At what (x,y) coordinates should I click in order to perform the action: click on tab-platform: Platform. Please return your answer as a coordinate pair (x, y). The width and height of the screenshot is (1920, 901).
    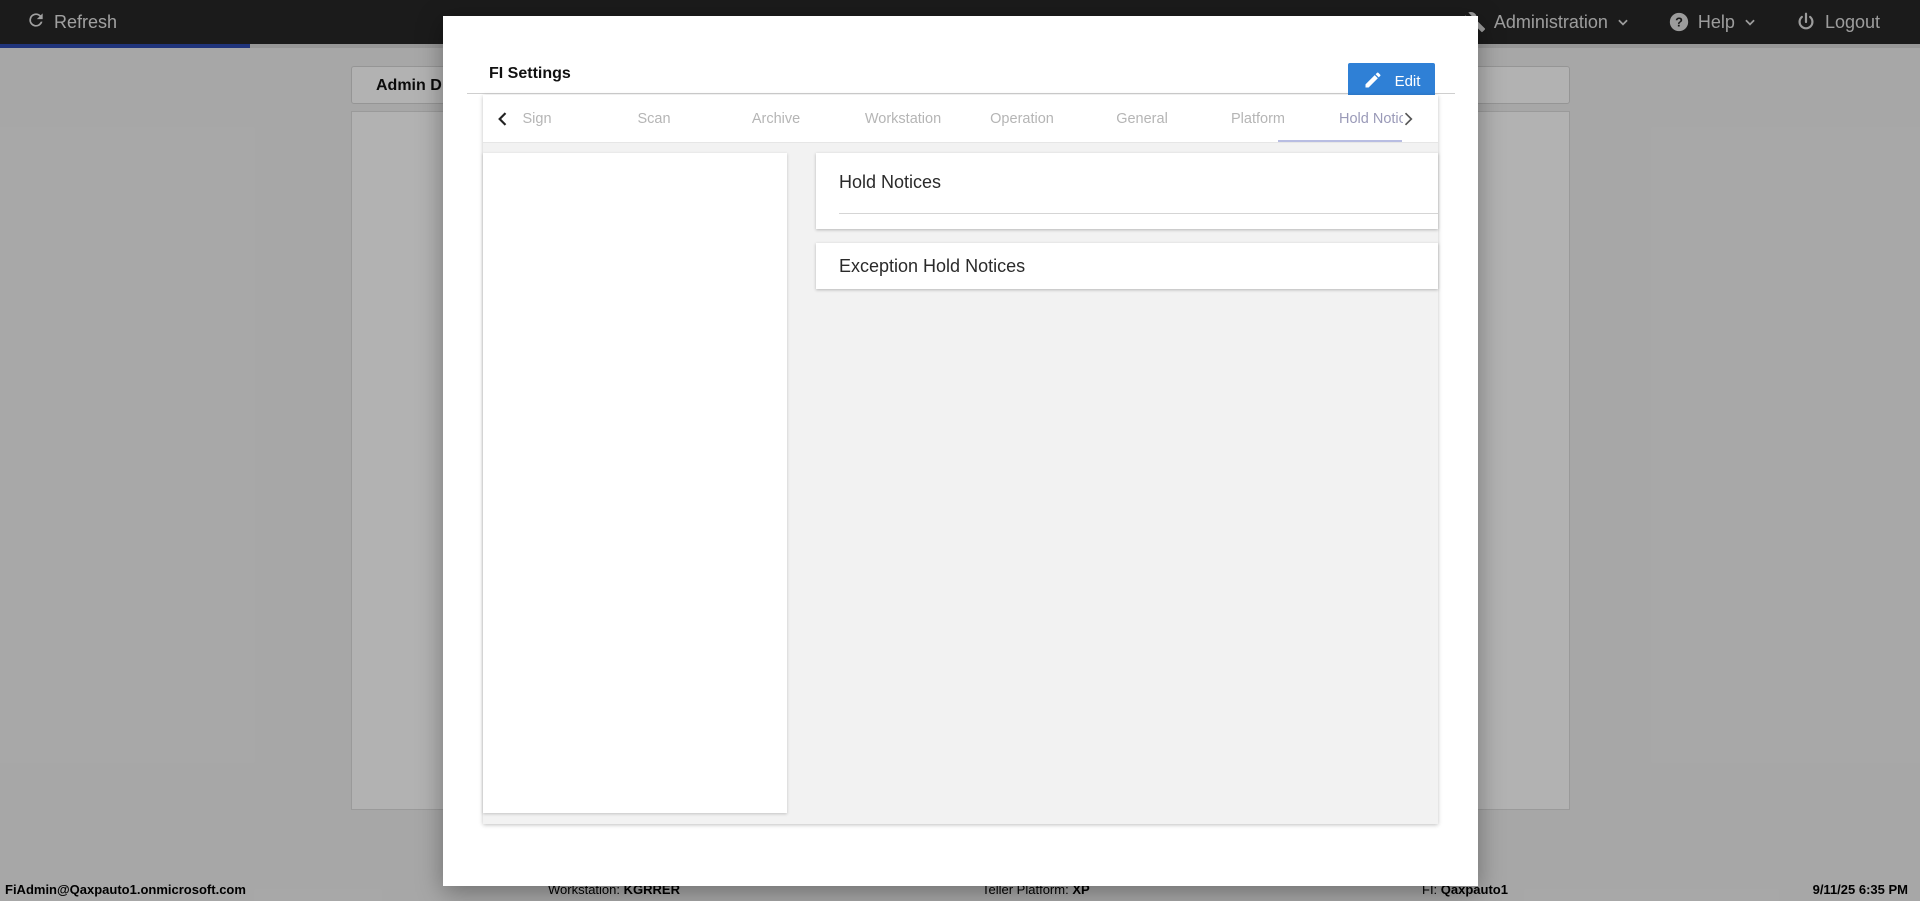
    Looking at the image, I should click on (1258, 119).